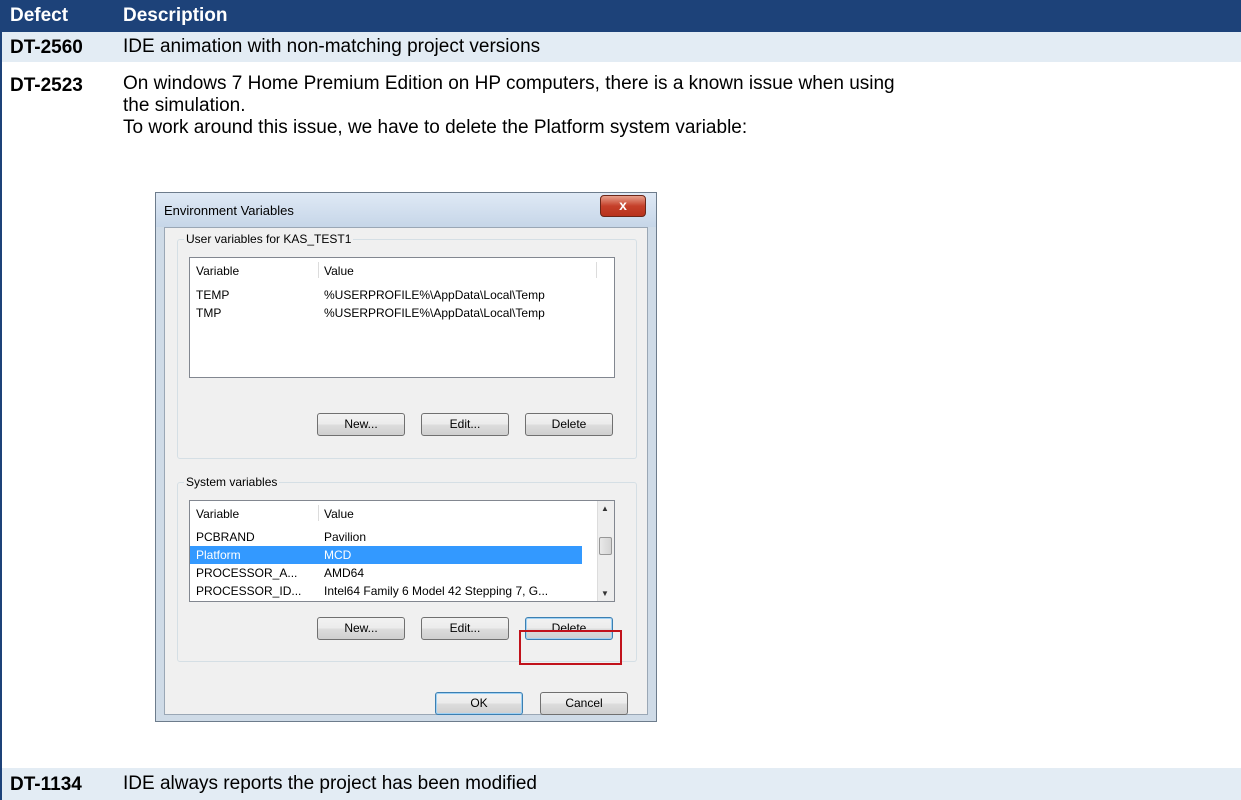 The width and height of the screenshot is (1241, 800). What do you see at coordinates (570, 647) in the screenshot?
I see `delete-highlight-box` at bounding box center [570, 647].